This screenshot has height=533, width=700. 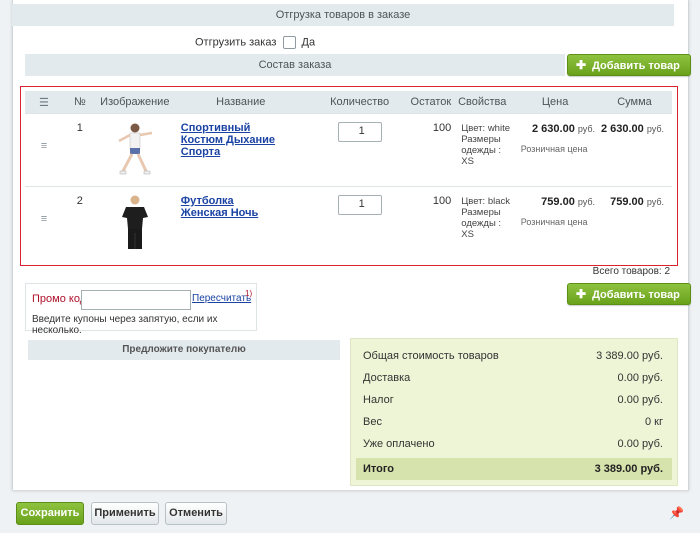 I want to click on product-properties: Цвет: white Размеры одежды : XS, so click(x=487, y=145).